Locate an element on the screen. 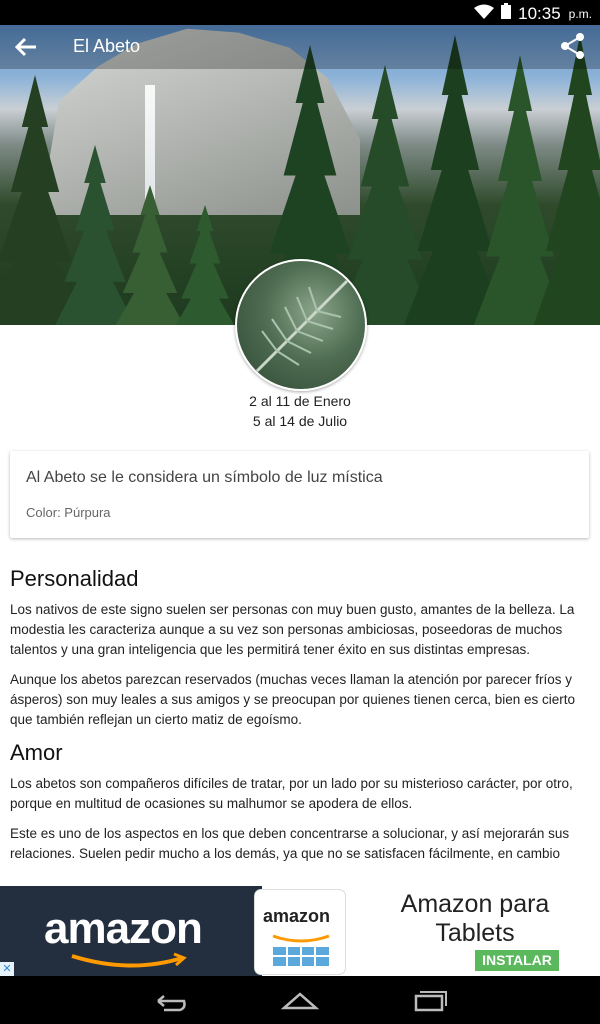  nav-home-icon is located at coordinates (300, 1001).